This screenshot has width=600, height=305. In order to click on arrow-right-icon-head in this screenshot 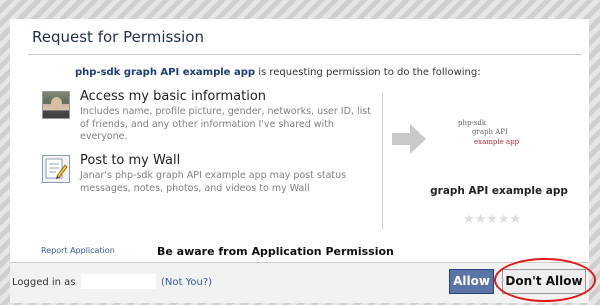, I will do `click(418, 139)`.